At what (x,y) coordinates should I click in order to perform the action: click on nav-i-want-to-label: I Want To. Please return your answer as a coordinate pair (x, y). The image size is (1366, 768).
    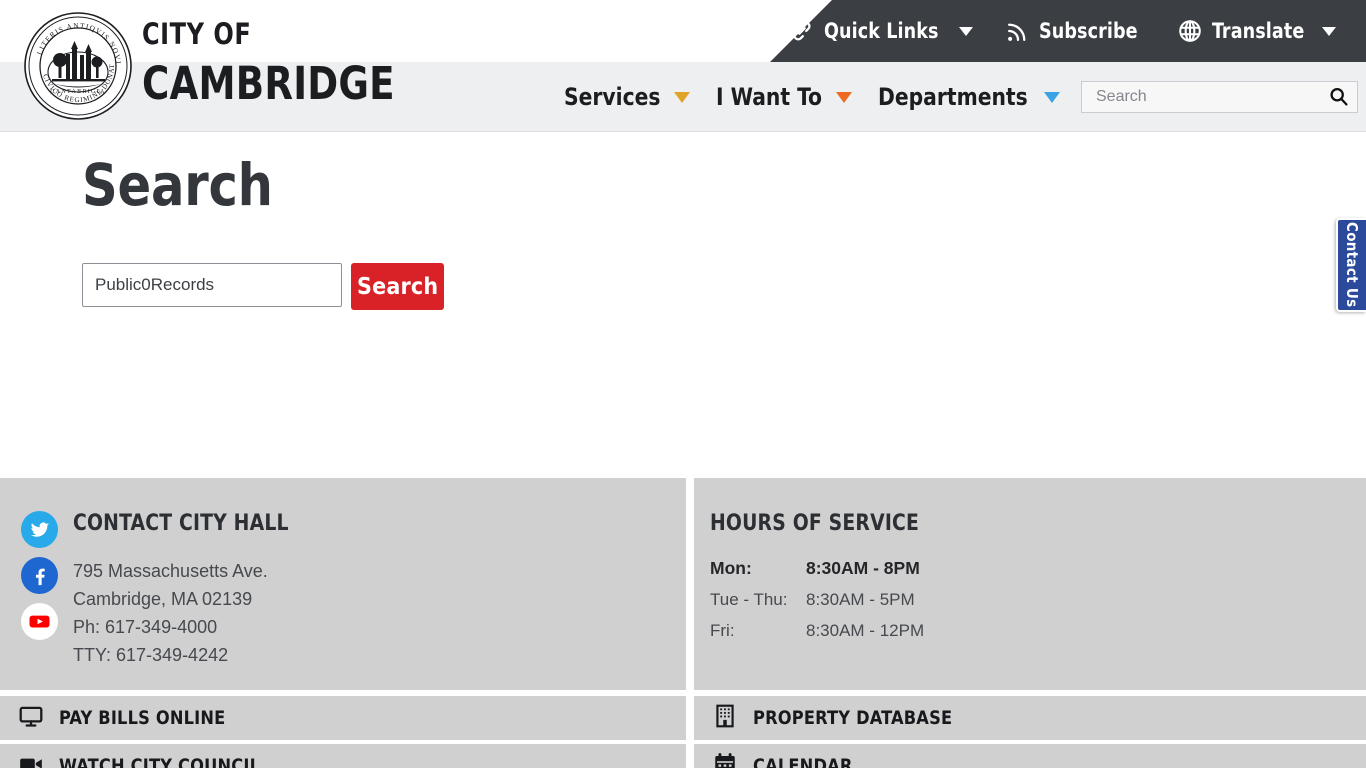
    Looking at the image, I should click on (769, 97).